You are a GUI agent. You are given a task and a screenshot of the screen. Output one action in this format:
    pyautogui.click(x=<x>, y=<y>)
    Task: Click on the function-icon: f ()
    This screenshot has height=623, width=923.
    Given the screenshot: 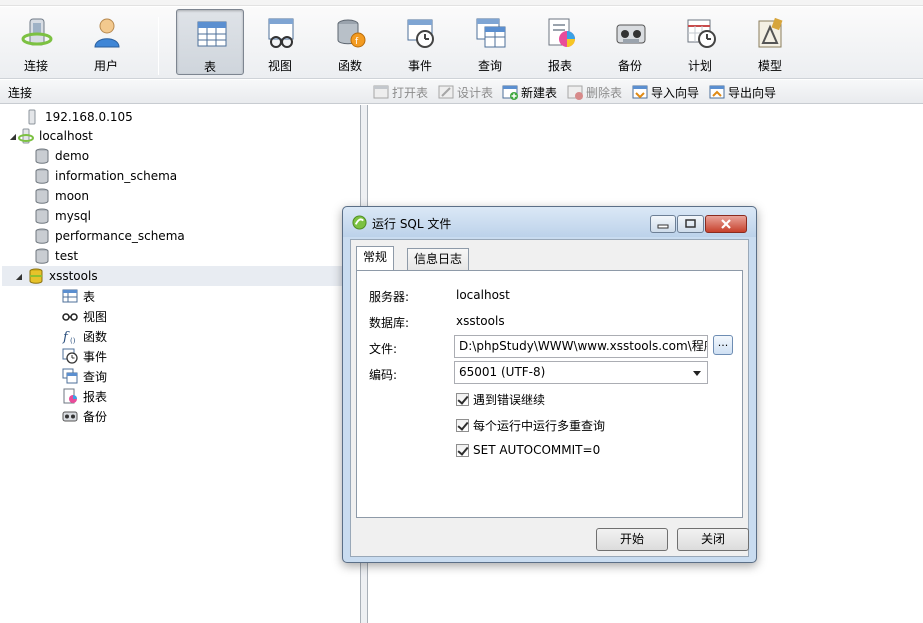 What is the action you would take?
    pyautogui.click(x=69, y=337)
    